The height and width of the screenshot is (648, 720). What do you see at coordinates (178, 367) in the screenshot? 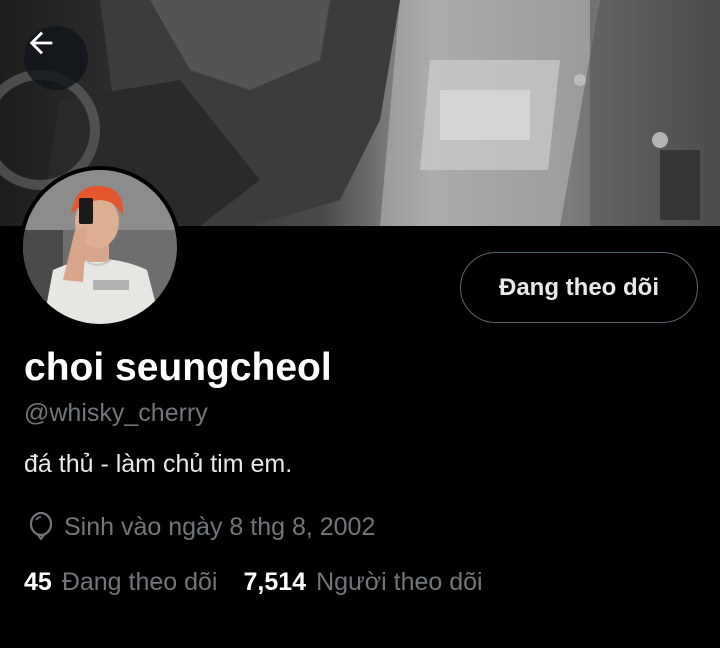
I see `display-name: choi seungcheol` at bounding box center [178, 367].